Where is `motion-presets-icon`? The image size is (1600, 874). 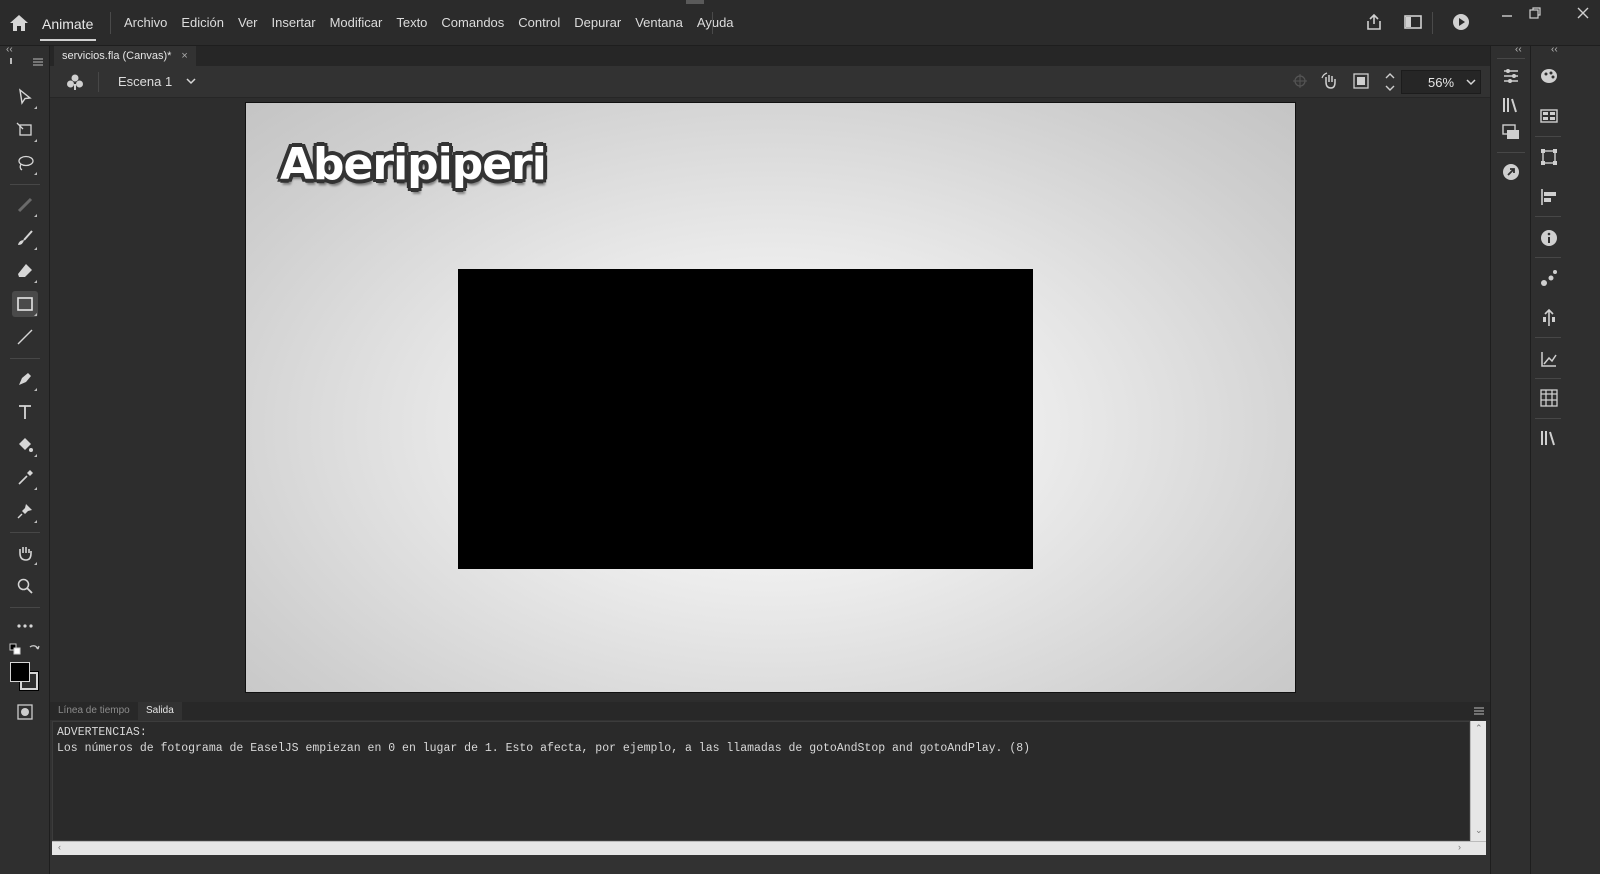 motion-presets-icon is located at coordinates (1511, 172).